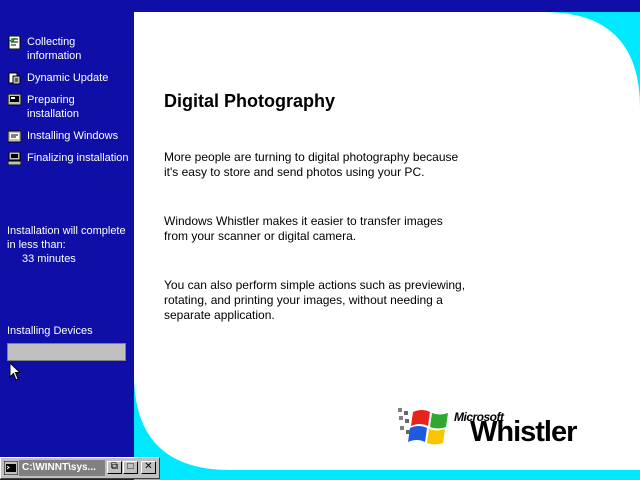 This screenshot has height=480, width=640. What do you see at coordinates (68, 78) in the screenshot?
I see `step-label: Dynamic Update` at bounding box center [68, 78].